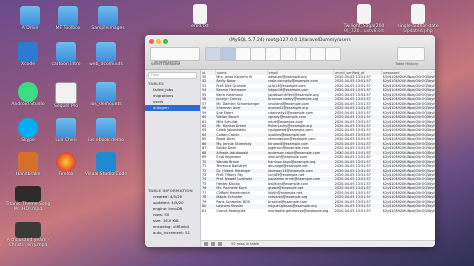  What do you see at coordinates (28, 52) in the screenshot?
I see `xcode-icon` at bounding box center [28, 52].